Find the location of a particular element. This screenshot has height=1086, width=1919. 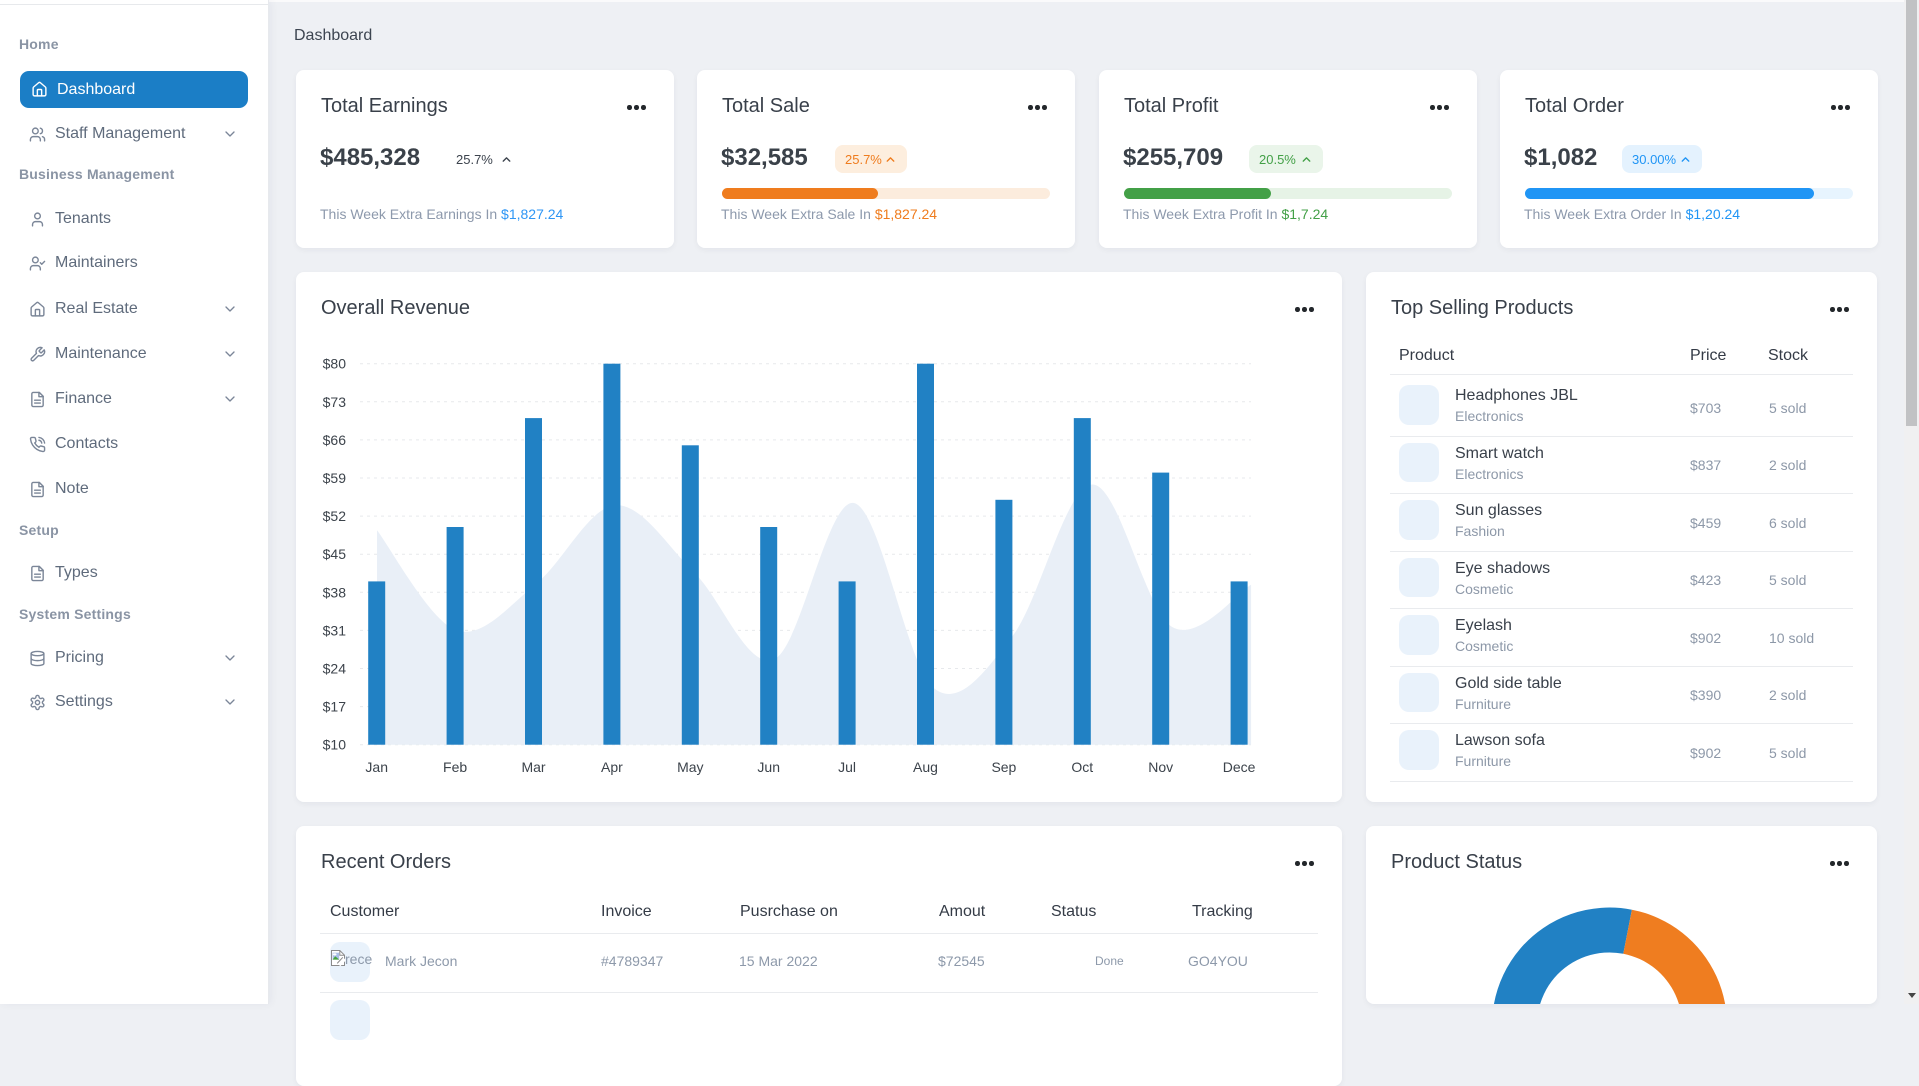

svg-text: $10 is located at coordinates (335, 745).